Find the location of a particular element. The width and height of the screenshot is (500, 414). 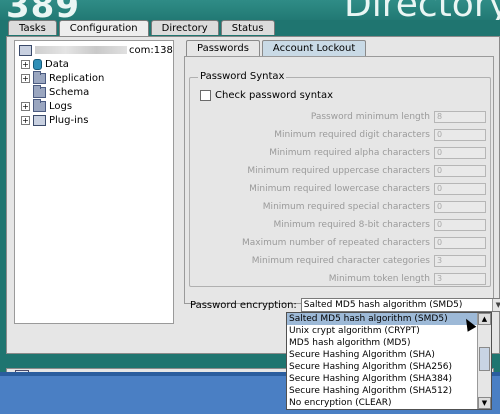

scroll-thumb is located at coordinates (484, 359).